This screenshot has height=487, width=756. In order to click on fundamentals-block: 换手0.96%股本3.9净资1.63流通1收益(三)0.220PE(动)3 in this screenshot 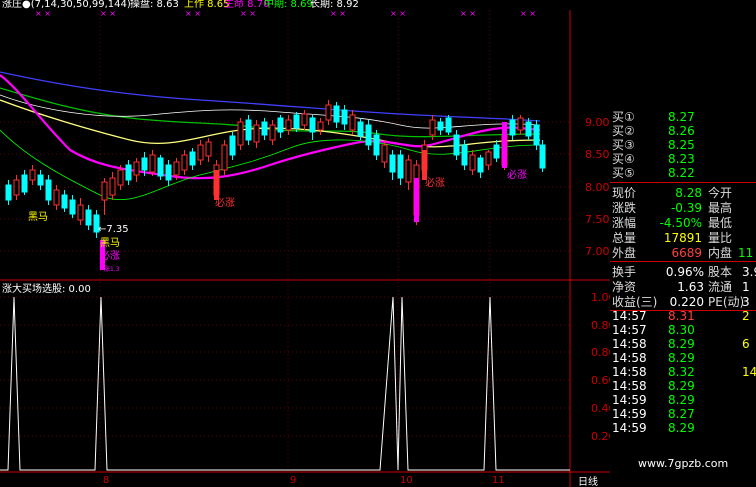, I will do `click(683, 287)`.